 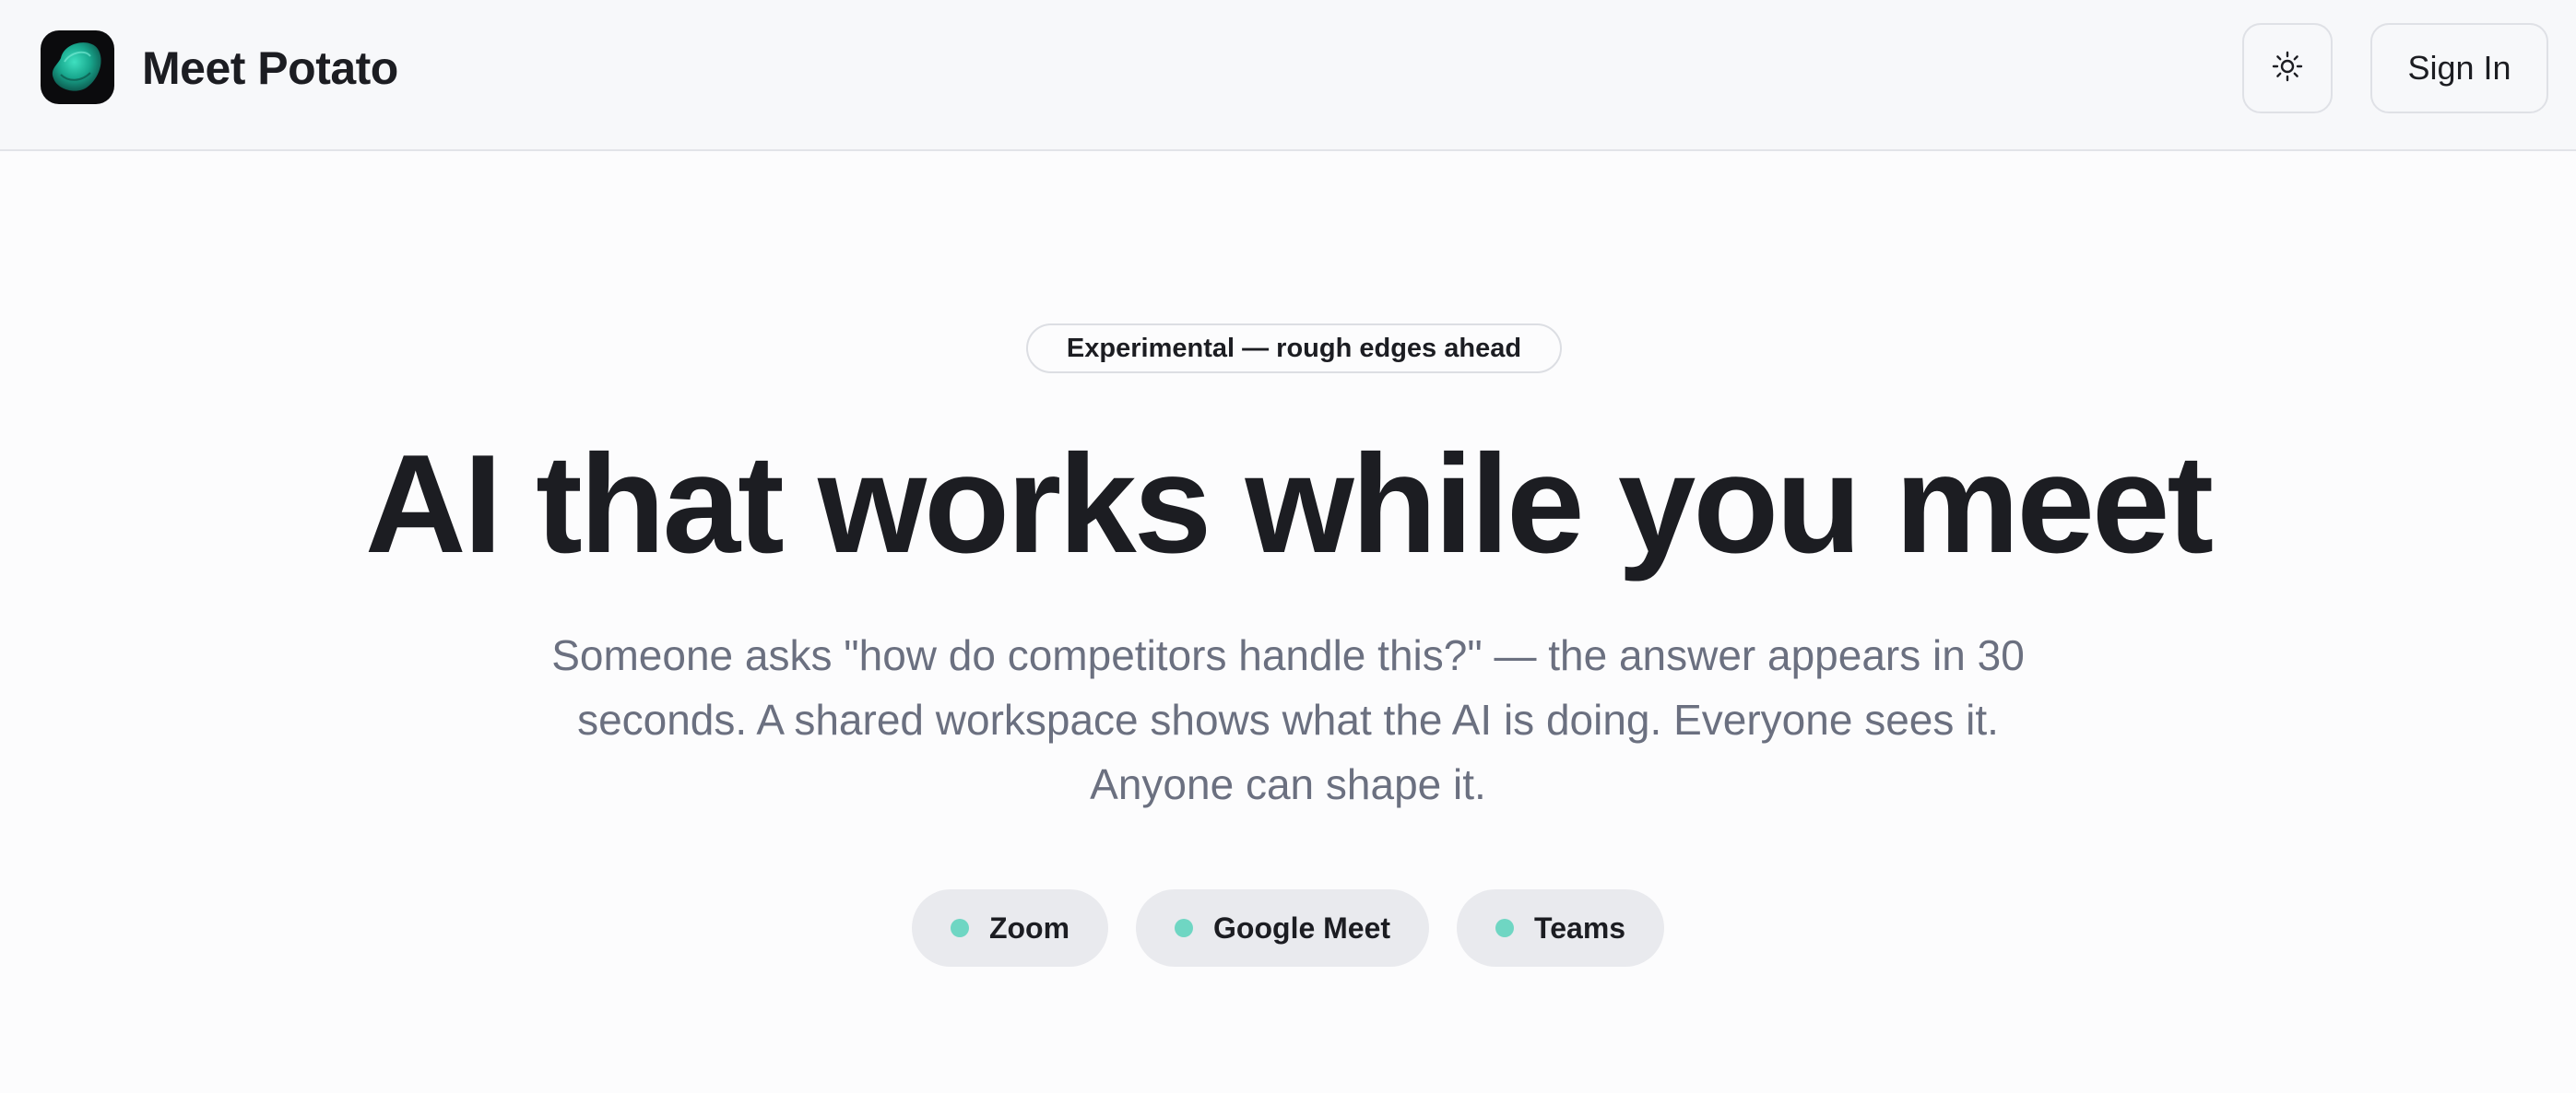 I want to click on experimental-badge: Experimental — rough edges ahead, so click(x=1294, y=348).